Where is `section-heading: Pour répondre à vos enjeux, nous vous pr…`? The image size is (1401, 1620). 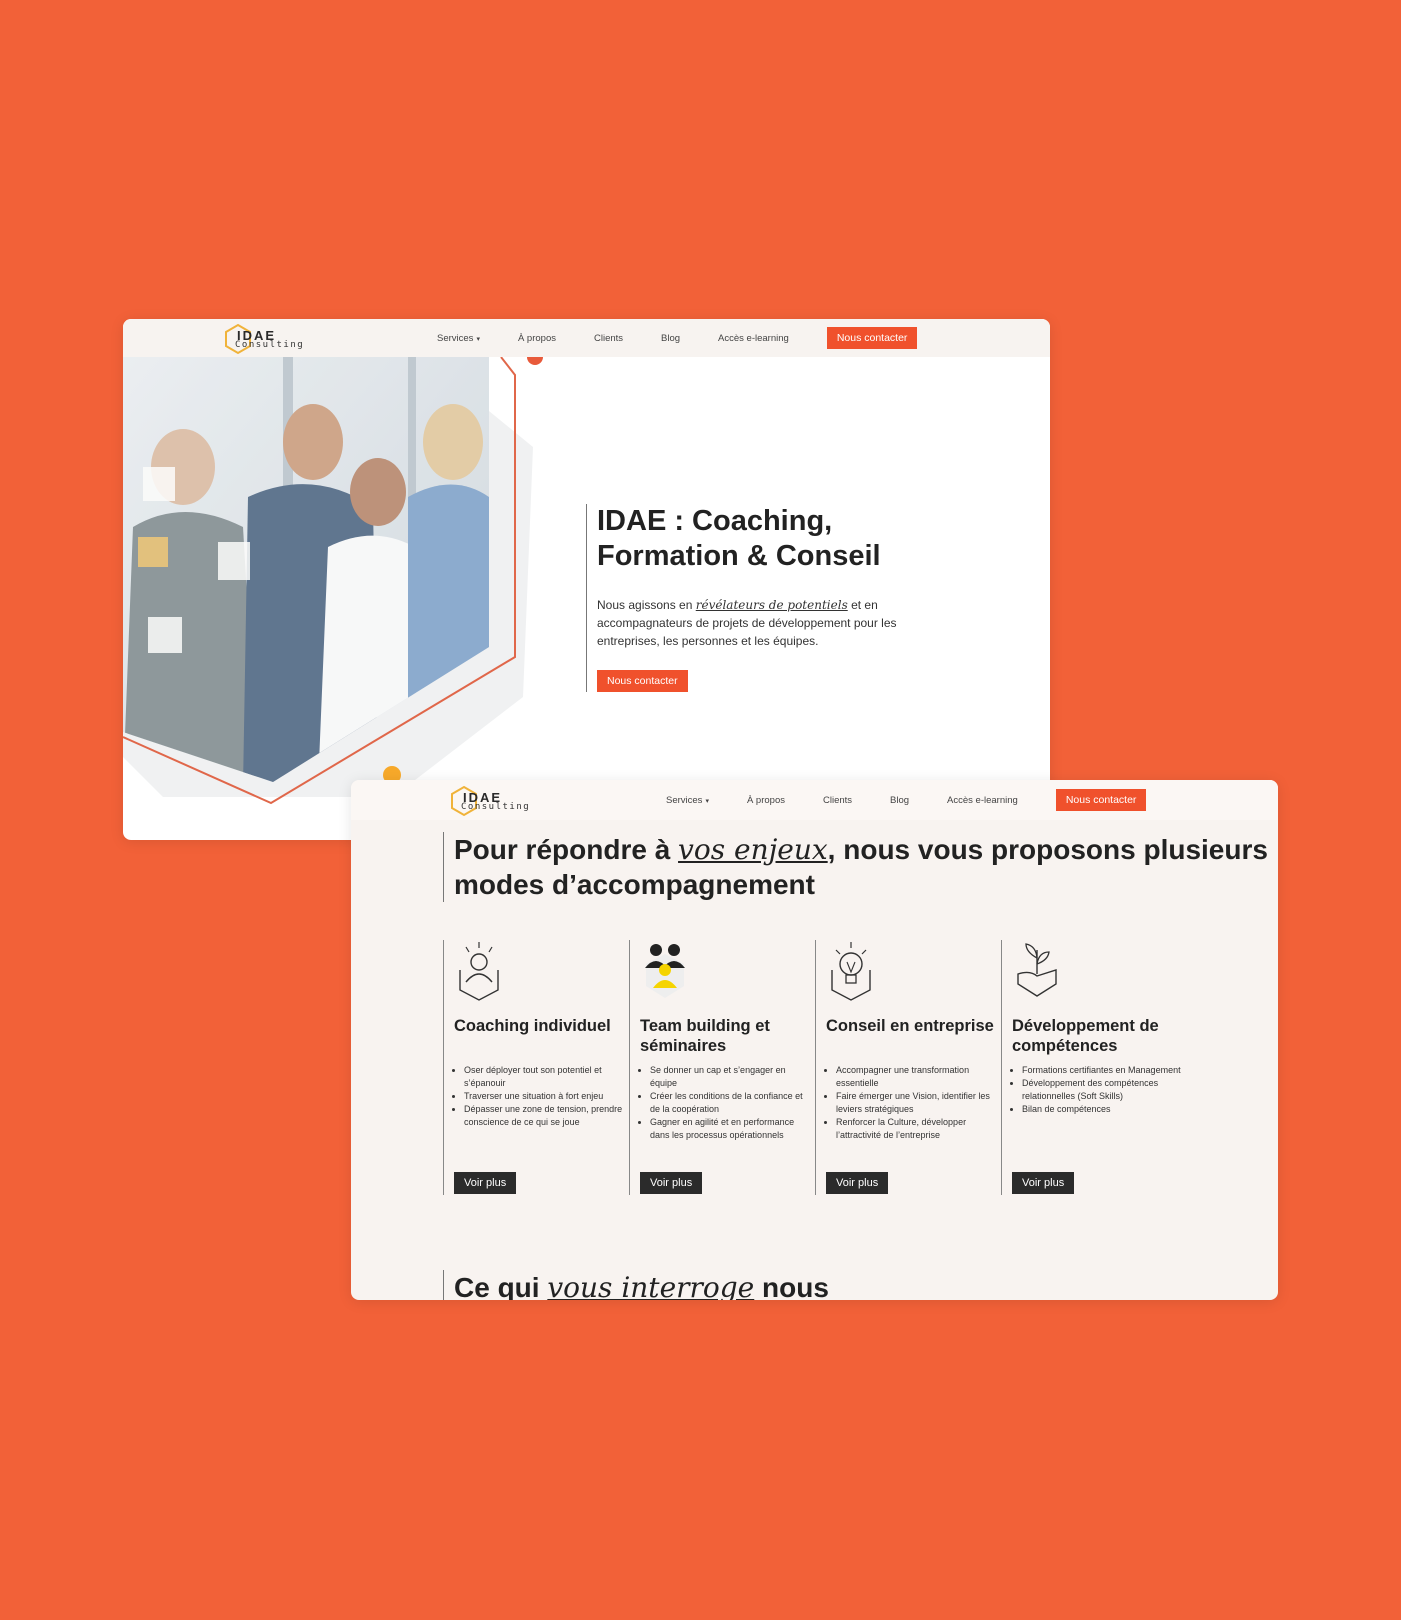
section-heading: Pour répondre à vos enjeux, nous vous pr… is located at coordinates (860, 867).